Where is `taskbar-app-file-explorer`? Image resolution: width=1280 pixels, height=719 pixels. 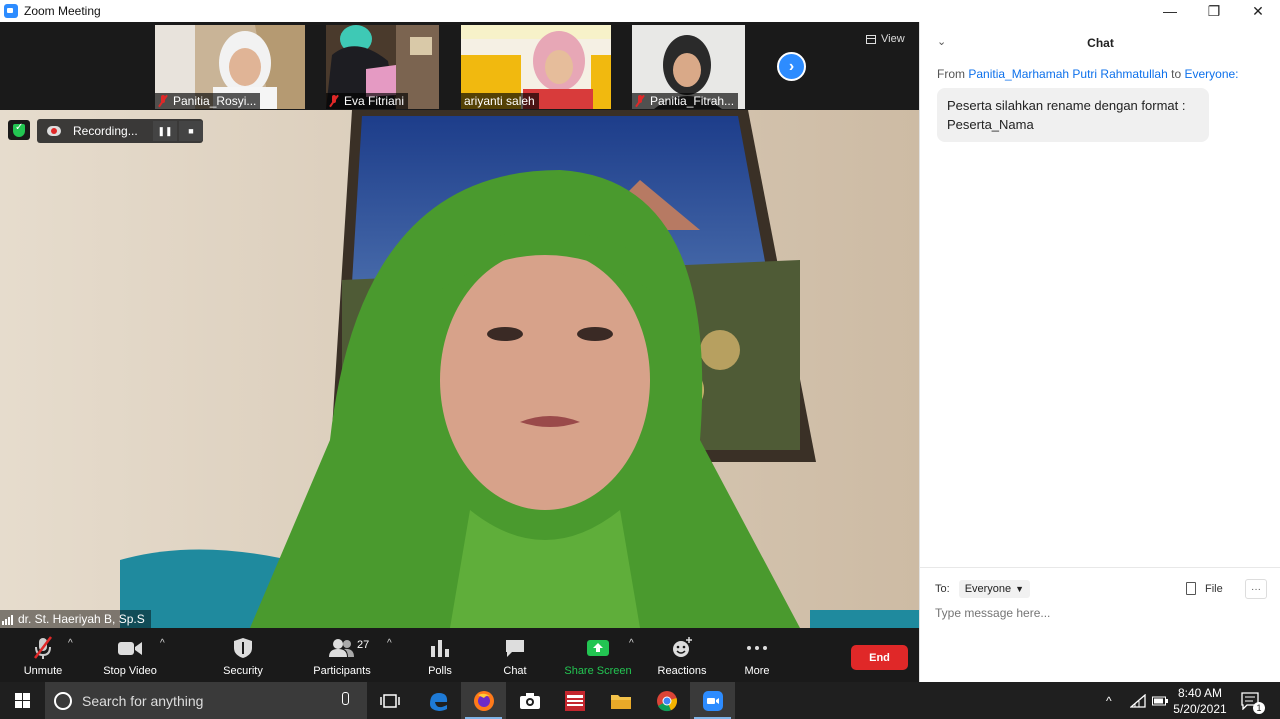
taskbar-app-file-explorer is located at coordinates (620, 700).